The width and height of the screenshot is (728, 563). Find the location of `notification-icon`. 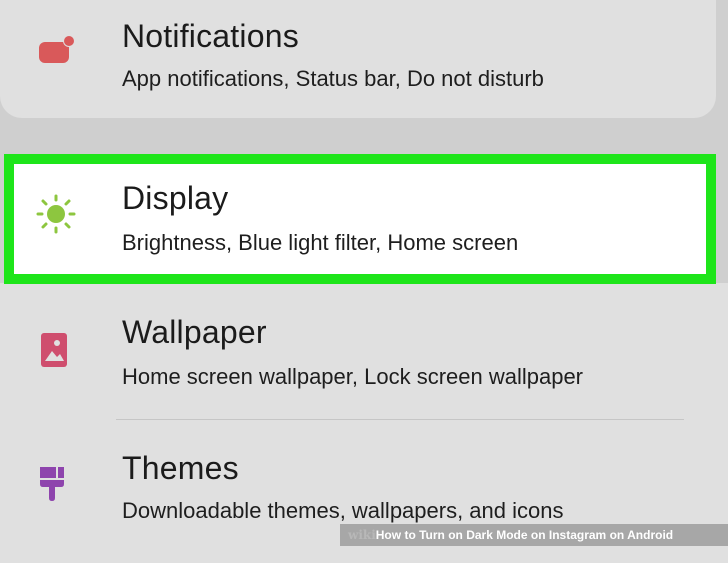

notification-icon is located at coordinates (56, 51).